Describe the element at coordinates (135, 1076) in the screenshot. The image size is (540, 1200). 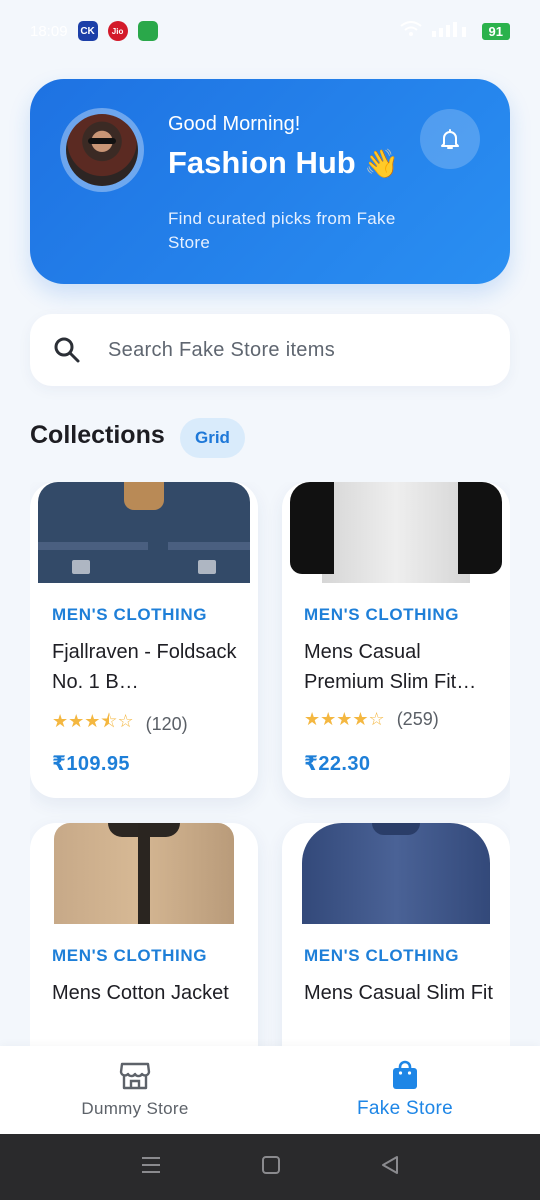
I see `store-icon` at that location.